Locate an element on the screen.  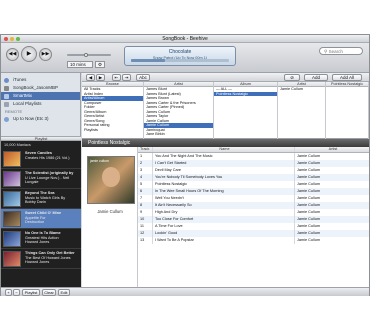
queue-item: Seven Candles Creates His 1986 (21 Vol.) is located at coordinates (41, 159).